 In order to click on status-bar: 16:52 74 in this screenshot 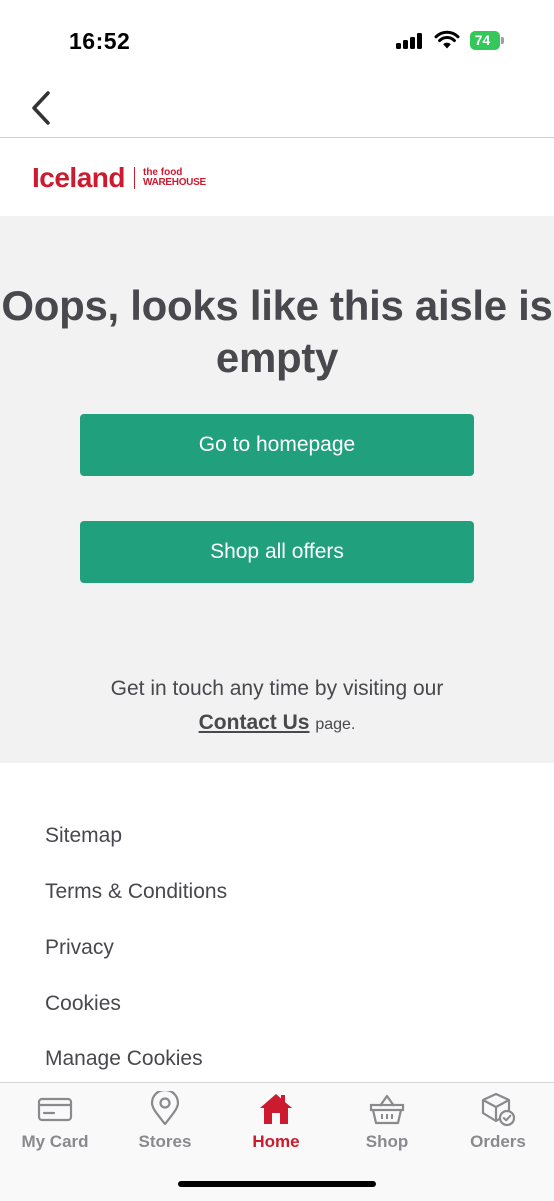, I will do `click(277, 39)`.